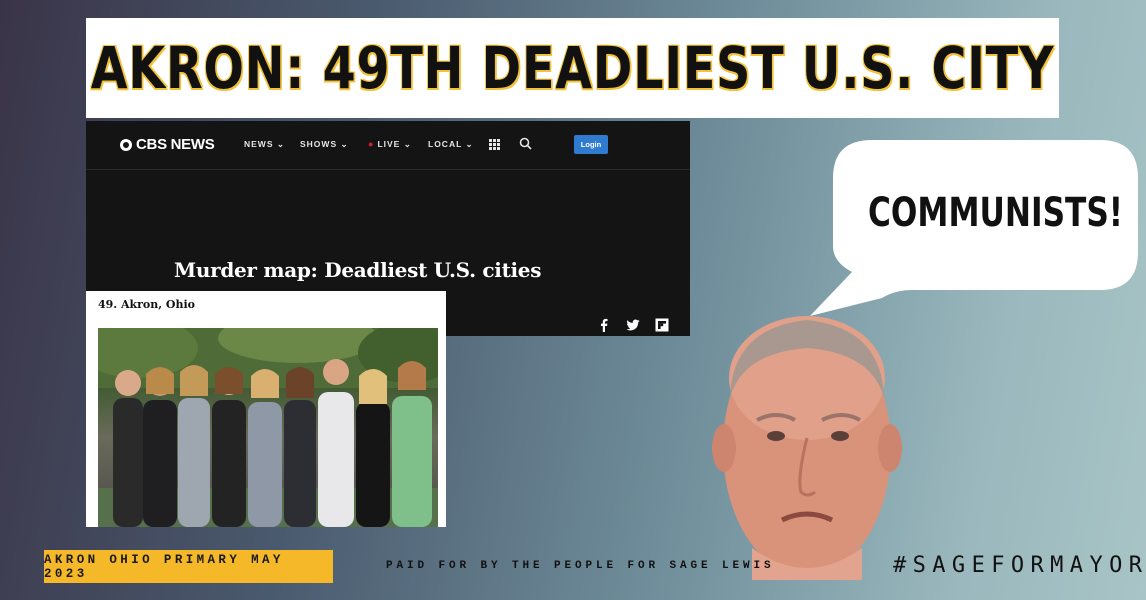  I want to click on headline-banner: AKRON: 49TH DEADLIEST U.S. CITY, so click(572, 68).